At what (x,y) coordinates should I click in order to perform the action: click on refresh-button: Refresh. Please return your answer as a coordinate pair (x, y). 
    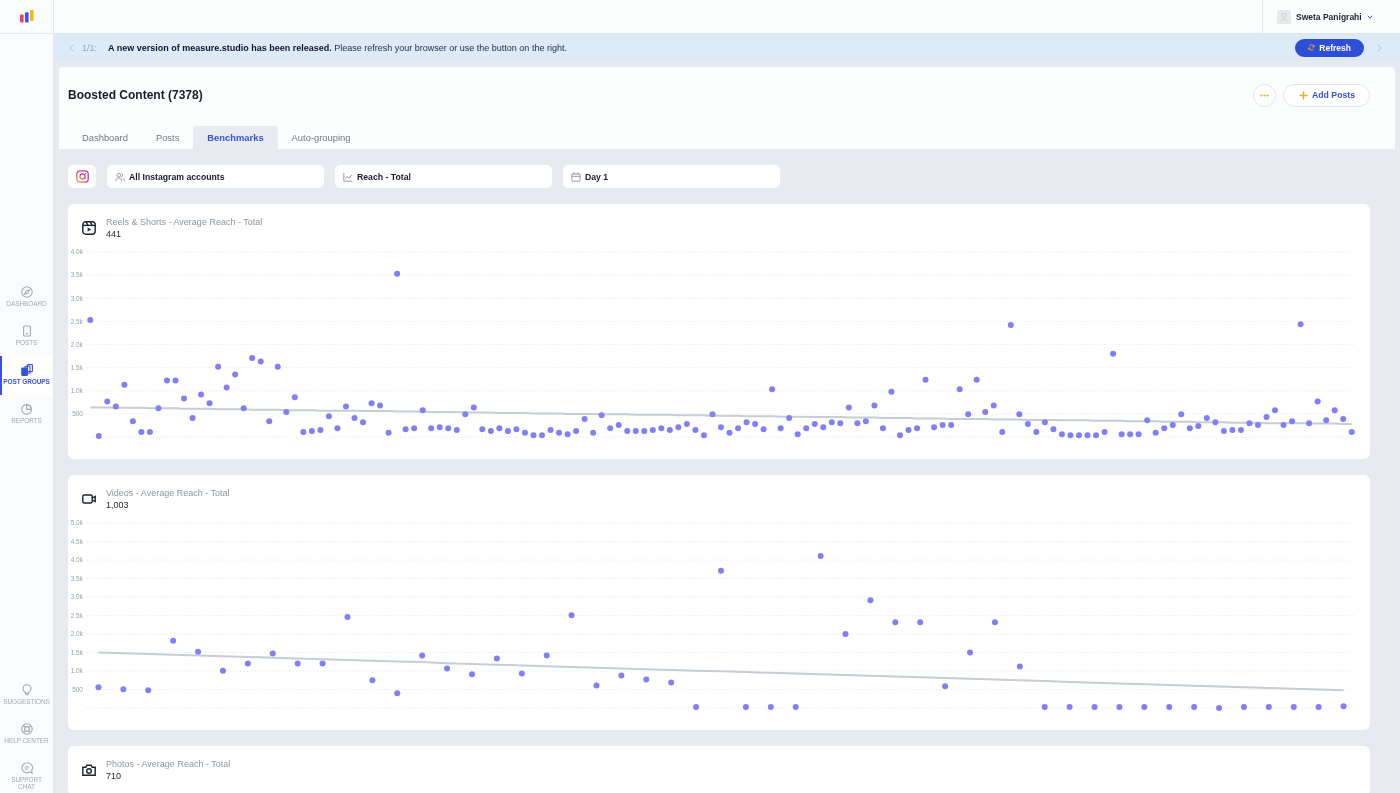
    Looking at the image, I should click on (1329, 47).